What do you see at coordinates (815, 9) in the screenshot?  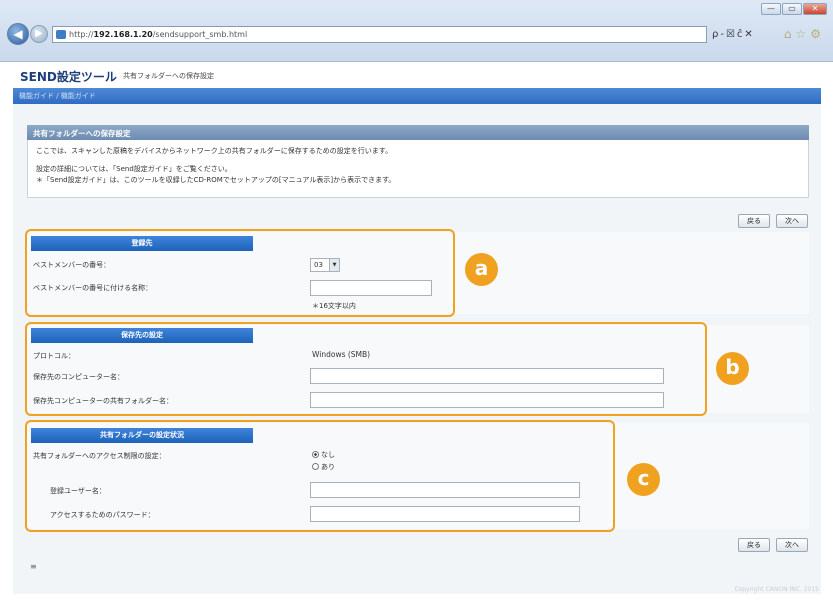 I see `close-window-button: ✕` at bounding box center [815, 9].